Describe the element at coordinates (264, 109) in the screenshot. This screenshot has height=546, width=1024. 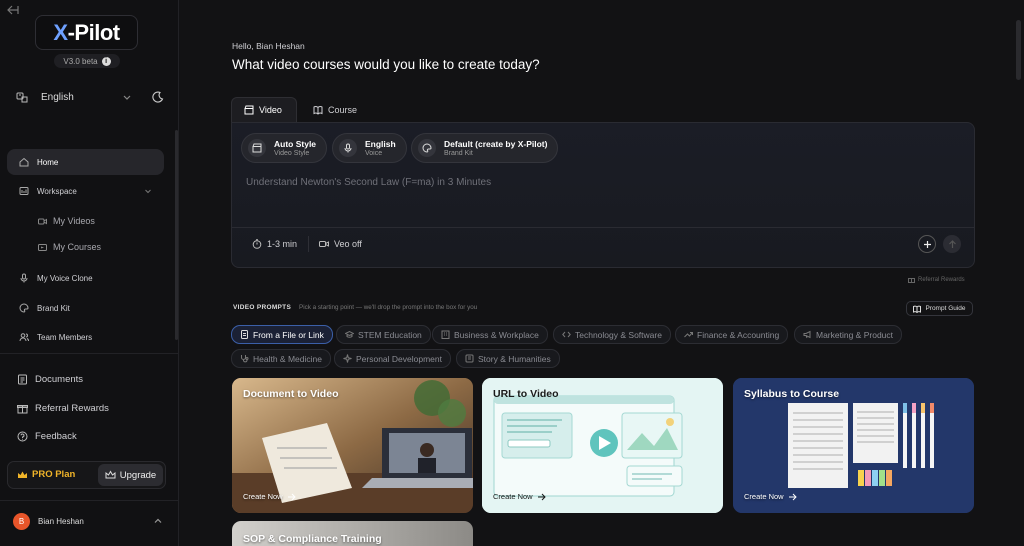
I see `tab-video: Video` at that location.